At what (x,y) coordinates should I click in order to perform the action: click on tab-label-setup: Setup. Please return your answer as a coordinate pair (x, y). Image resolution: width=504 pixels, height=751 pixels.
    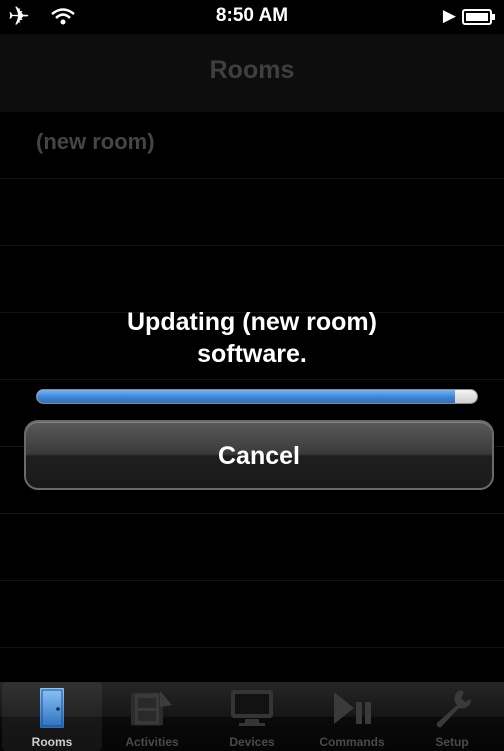
    Looking at the image, I should click on (452, 742).